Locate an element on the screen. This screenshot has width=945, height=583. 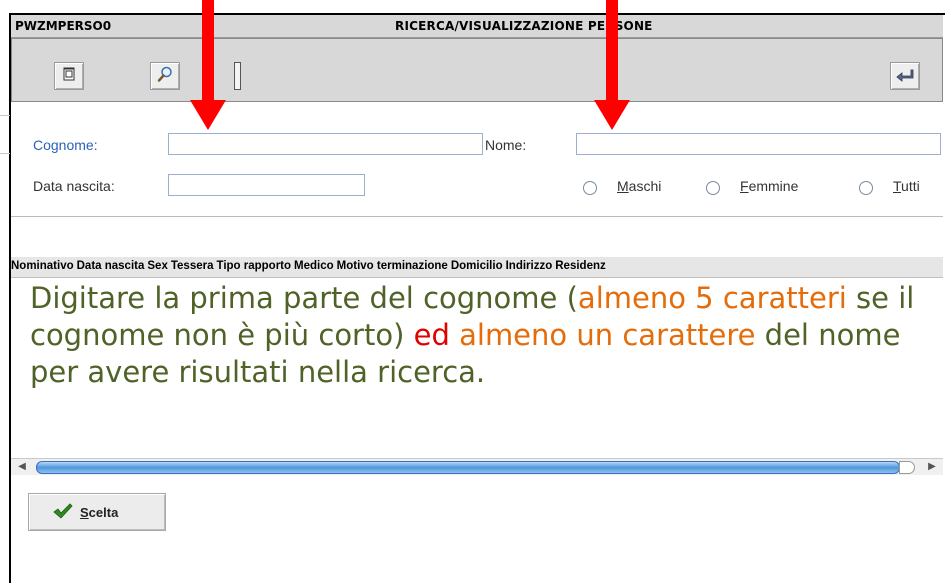
annotation-part: almeno un carattere is located at coordinates (607, 335).